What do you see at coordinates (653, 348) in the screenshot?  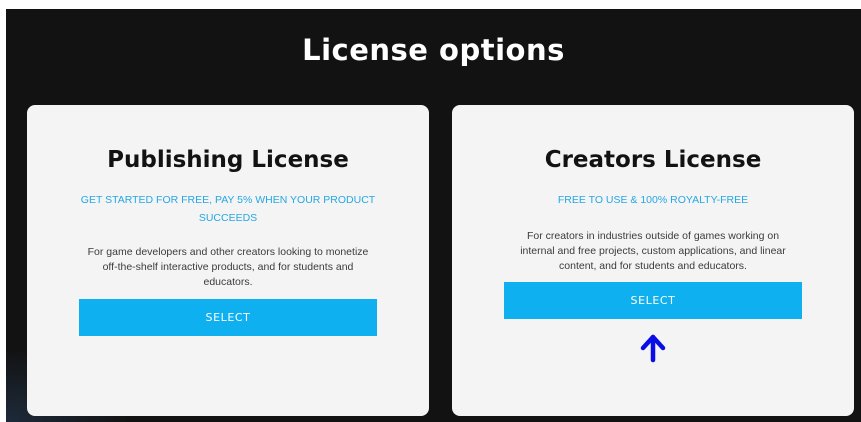 I see `up-arrow-icon` at bounding box center [653, 348].